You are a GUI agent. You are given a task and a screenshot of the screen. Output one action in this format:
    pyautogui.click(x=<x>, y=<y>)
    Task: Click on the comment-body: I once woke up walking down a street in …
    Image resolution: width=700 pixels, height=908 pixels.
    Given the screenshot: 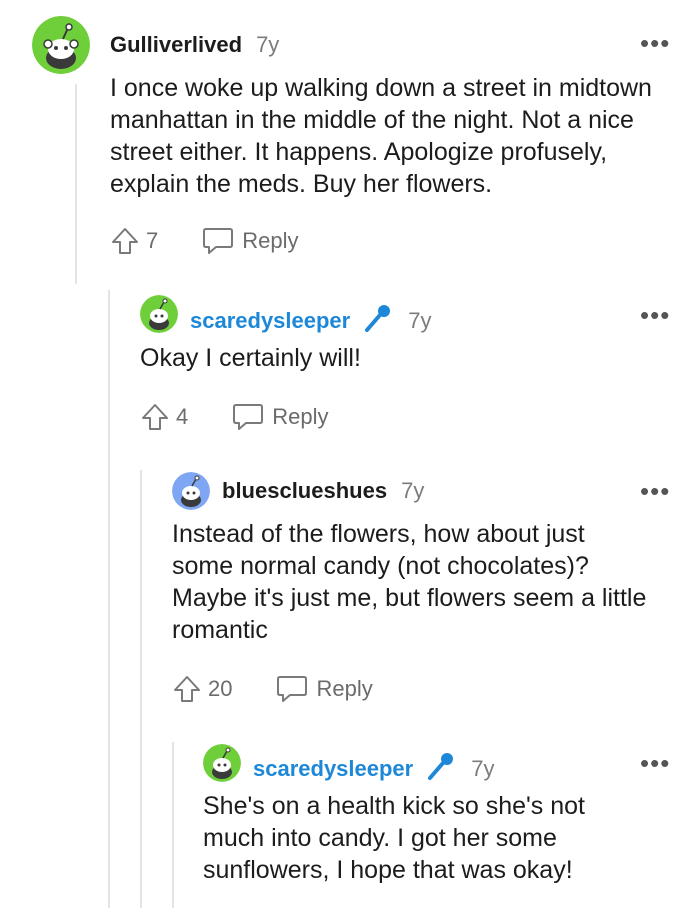 What is the action you would take?
    pyautogui.click(x=381, y=136)
    